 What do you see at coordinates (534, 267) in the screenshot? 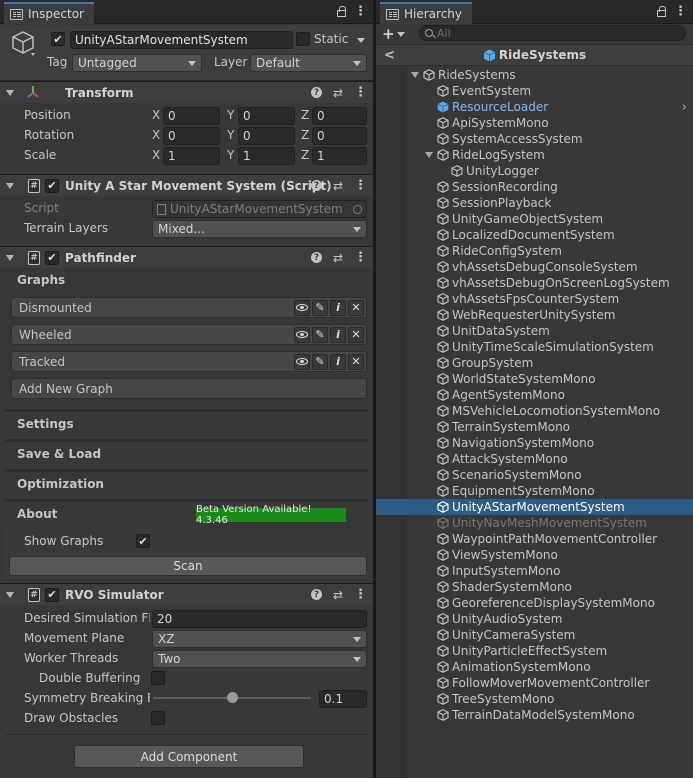
I see `hierarchy-item: vhAssetsDebugConsoleSystem` at bounding box center [534, 267].